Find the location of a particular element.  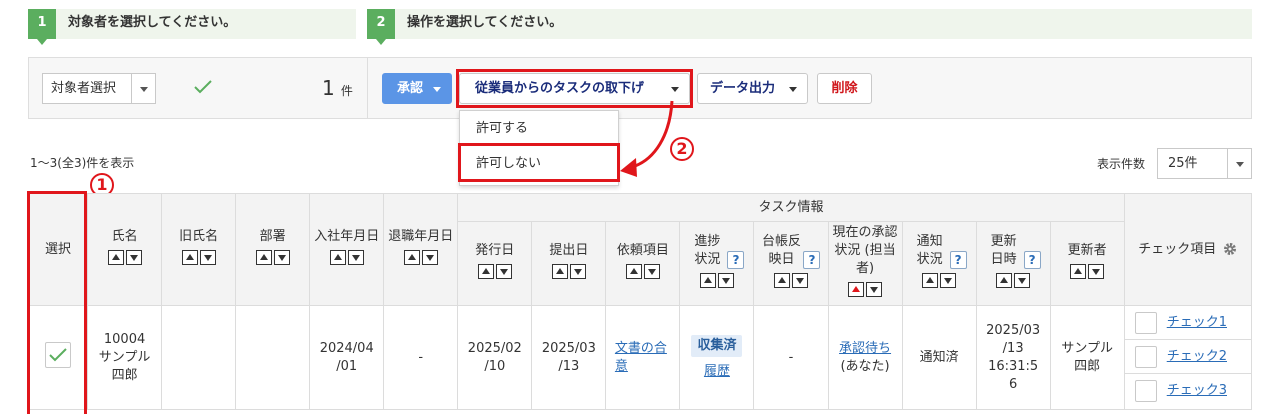

approve-button: 承認 is located at coordinates (417, 88).